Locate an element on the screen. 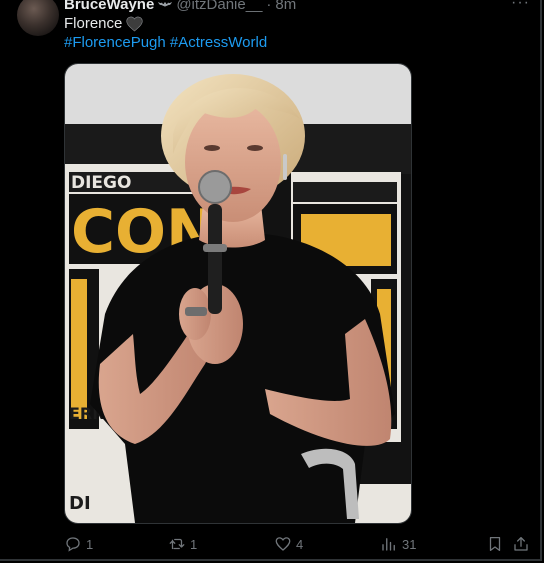  more-options-icon: ··· is located at coordinates (520, 6).